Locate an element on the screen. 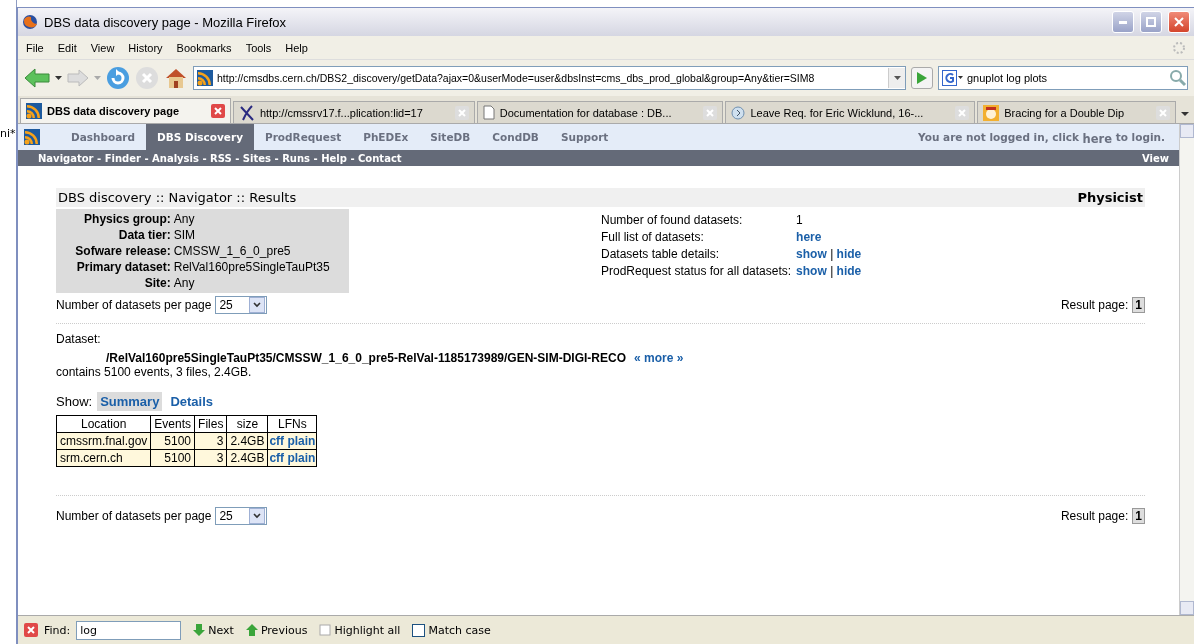 Image resolution: width=1194 pixels, height=644 pixels. menu-item: Tools is located at coordinates (258, 47).